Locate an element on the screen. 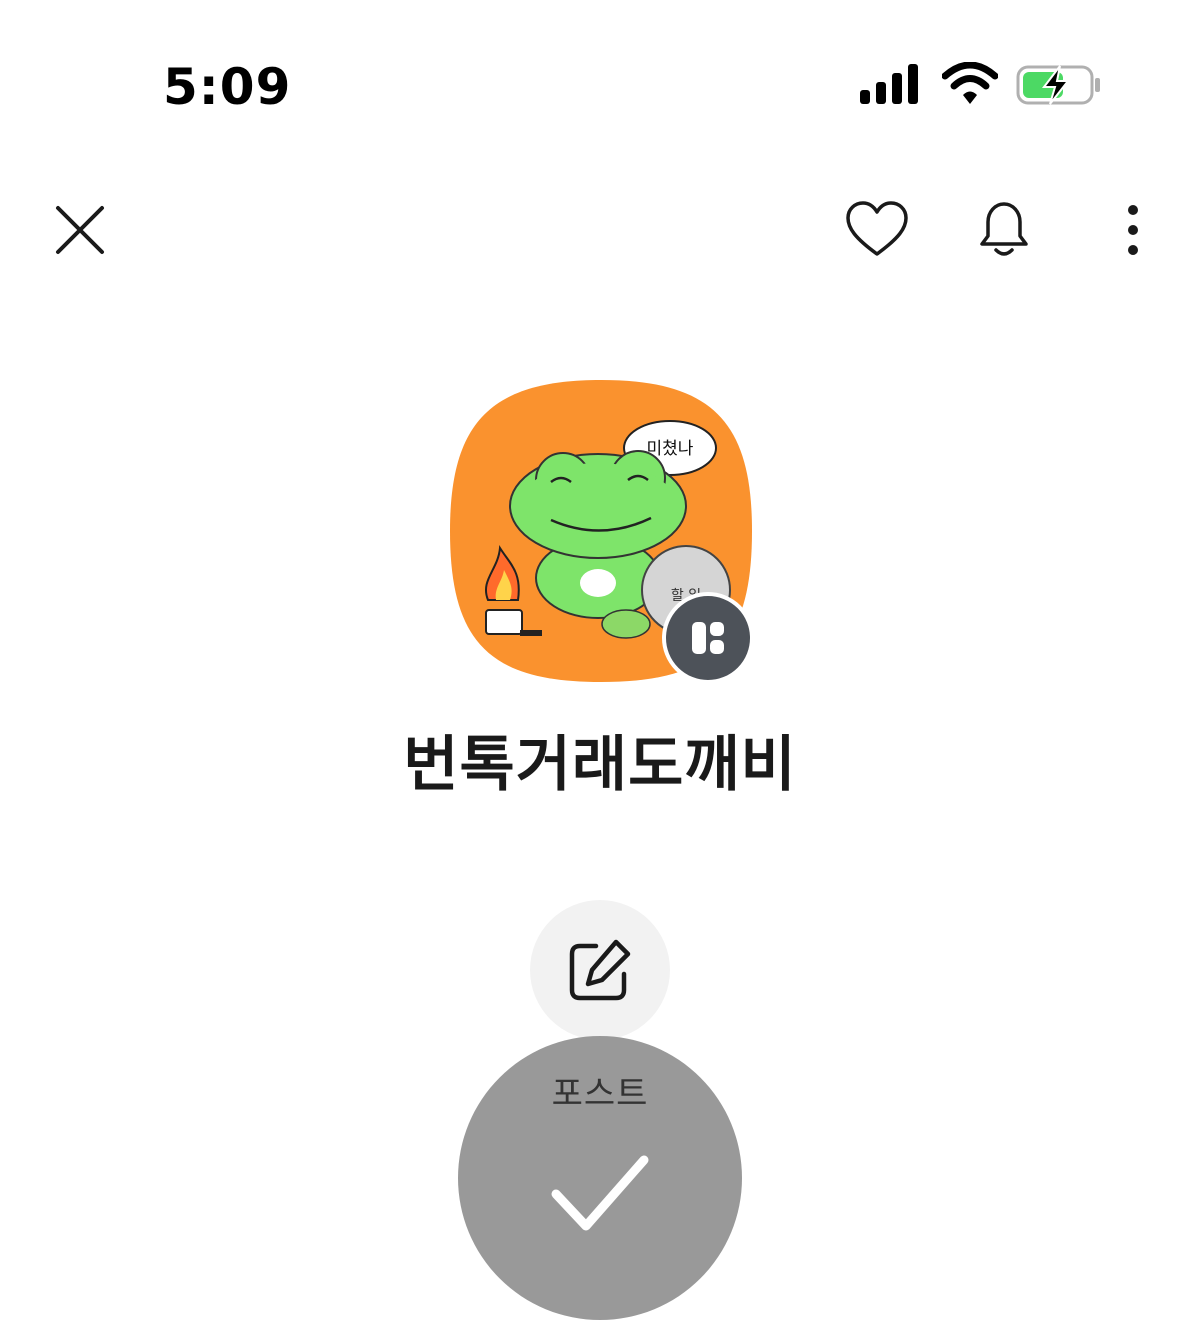  channel-layout-icon is located at coordinates (708, 638).